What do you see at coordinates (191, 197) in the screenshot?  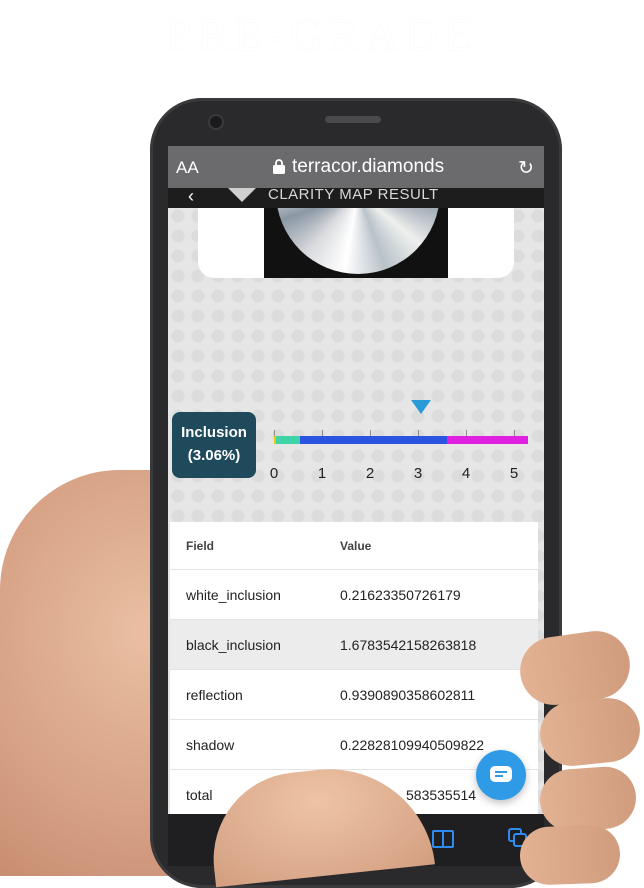 I see `back-arrow-icon: ‹` at bounding box center [191, 197].